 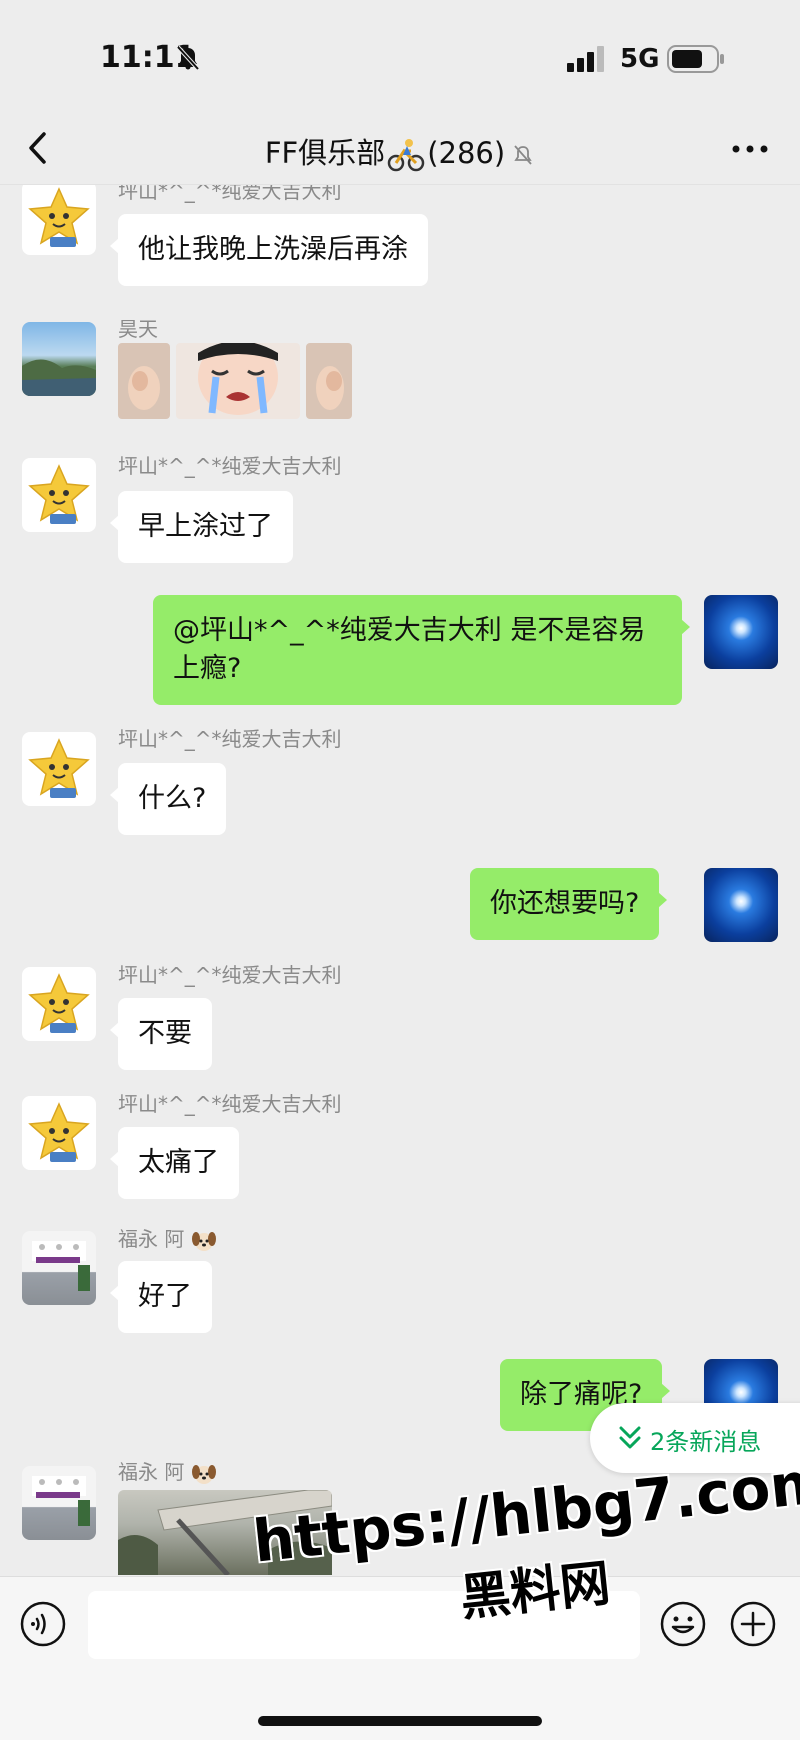 I want to click on message-bubble: 太痛了, so click(x=174, y=1163).